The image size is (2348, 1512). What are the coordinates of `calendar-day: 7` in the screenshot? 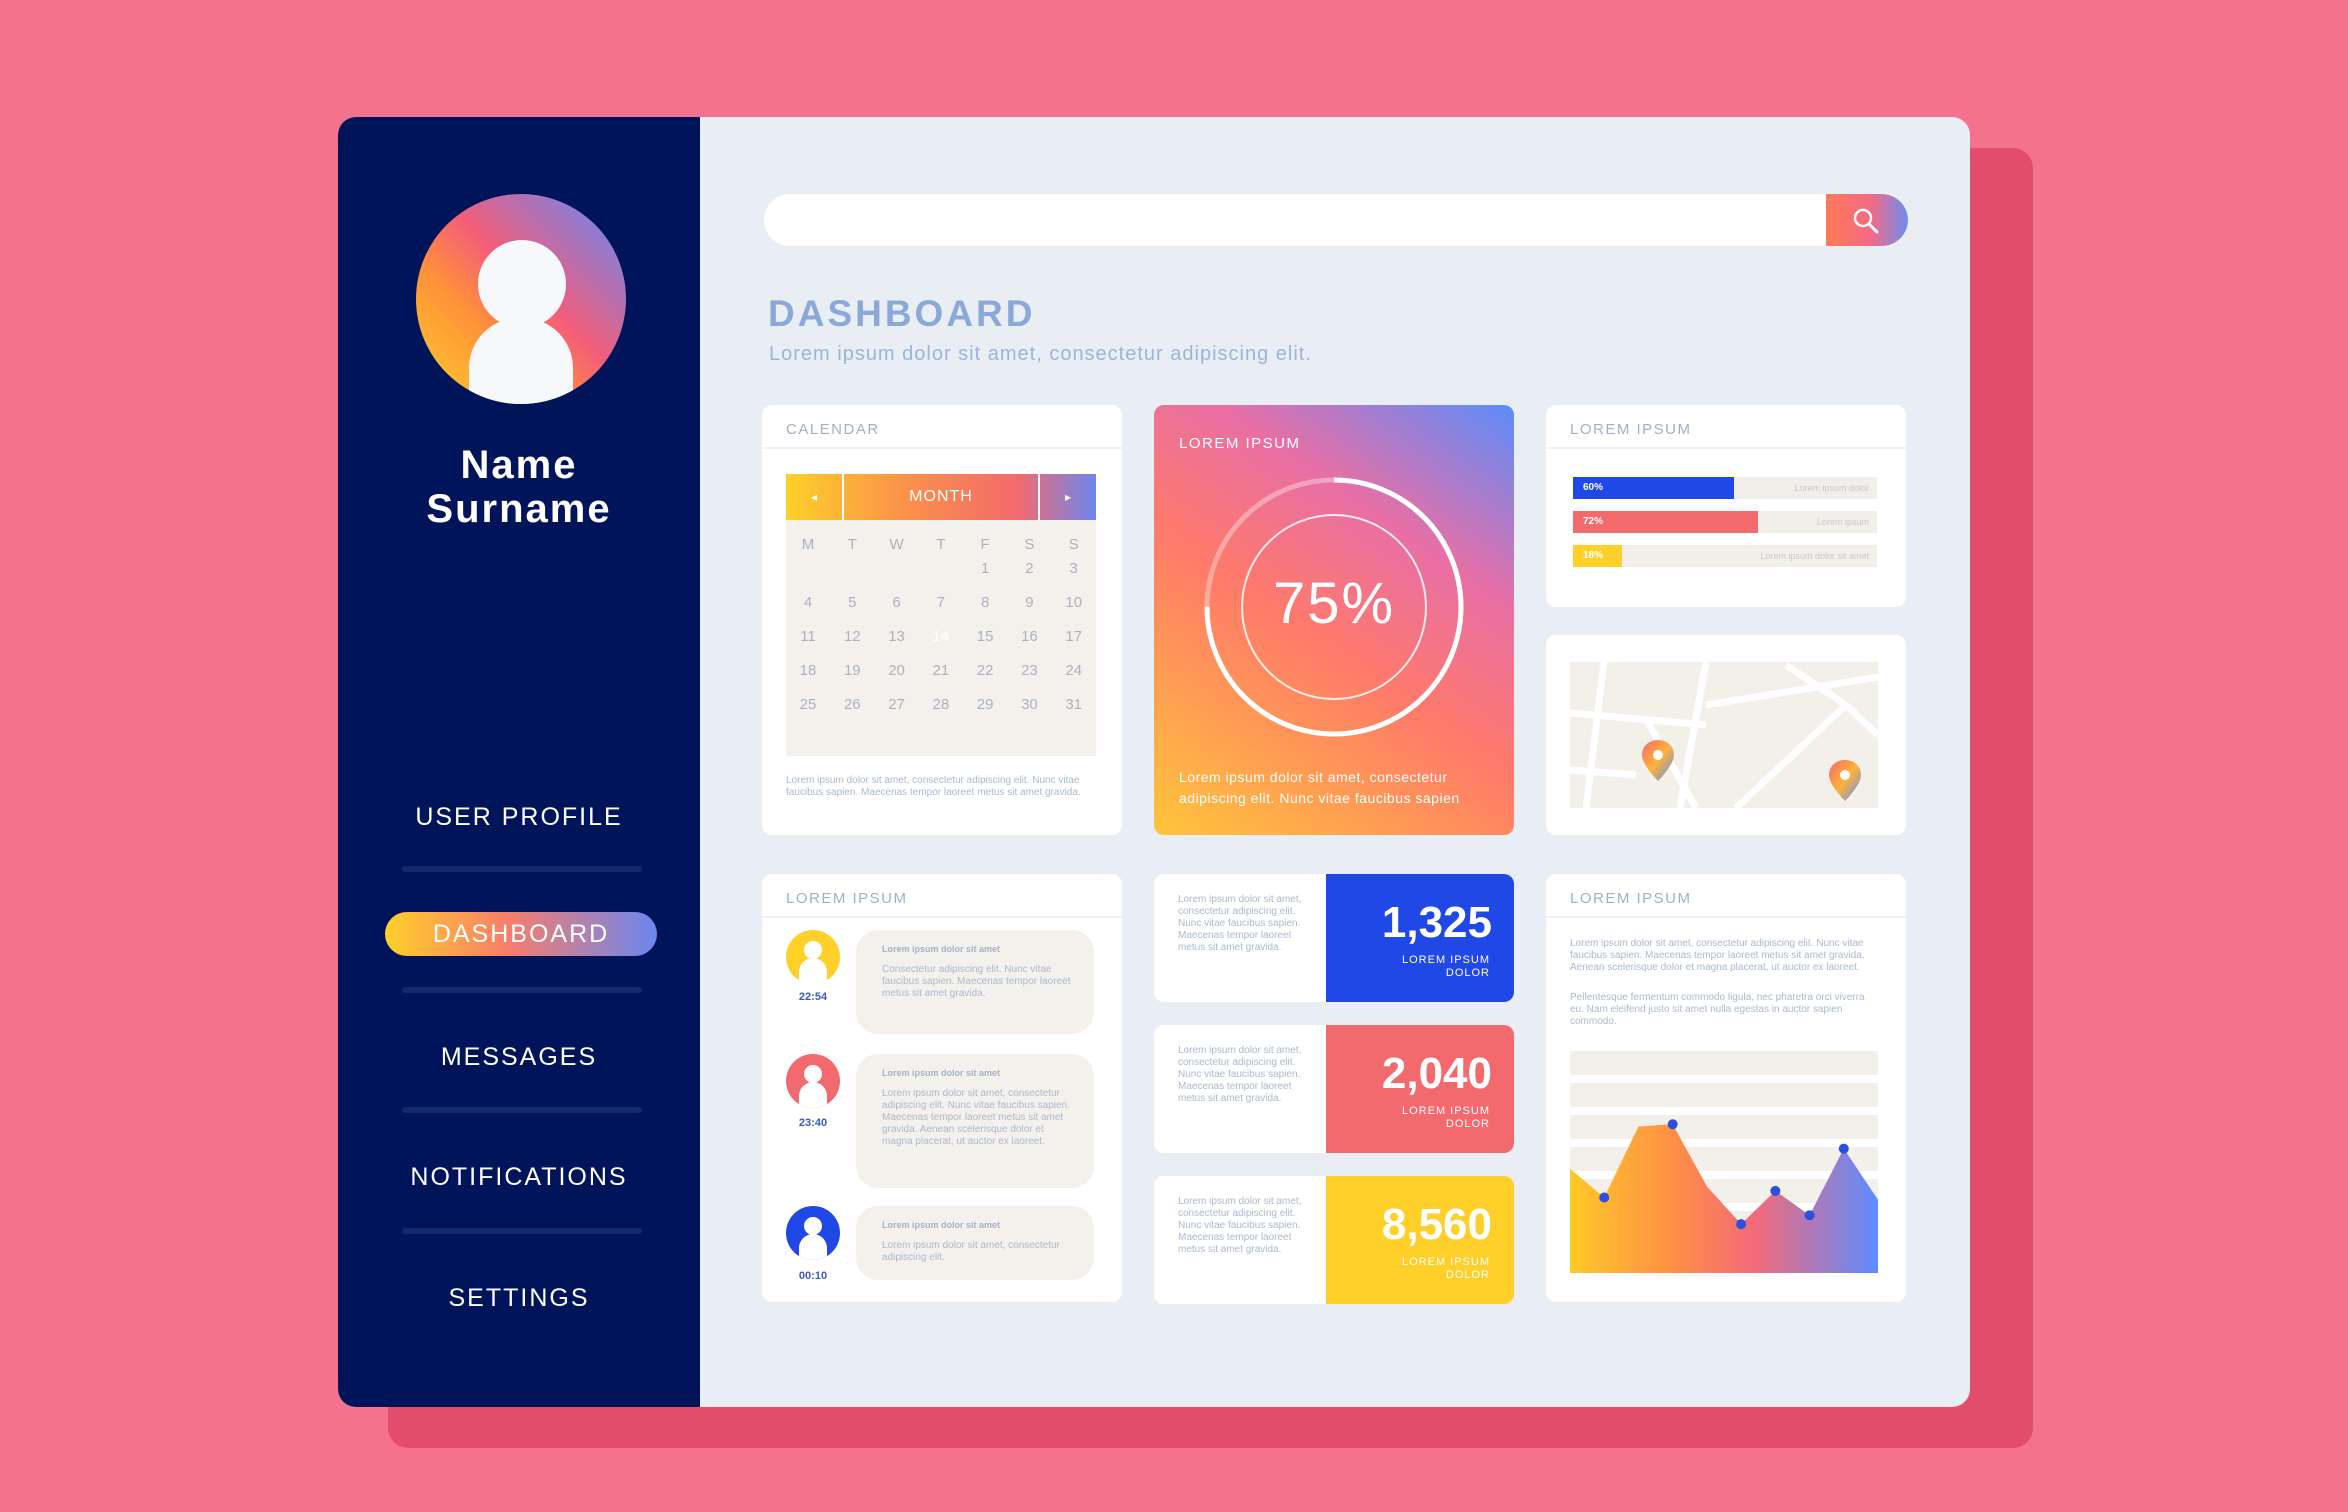 It's located at (941, 603).